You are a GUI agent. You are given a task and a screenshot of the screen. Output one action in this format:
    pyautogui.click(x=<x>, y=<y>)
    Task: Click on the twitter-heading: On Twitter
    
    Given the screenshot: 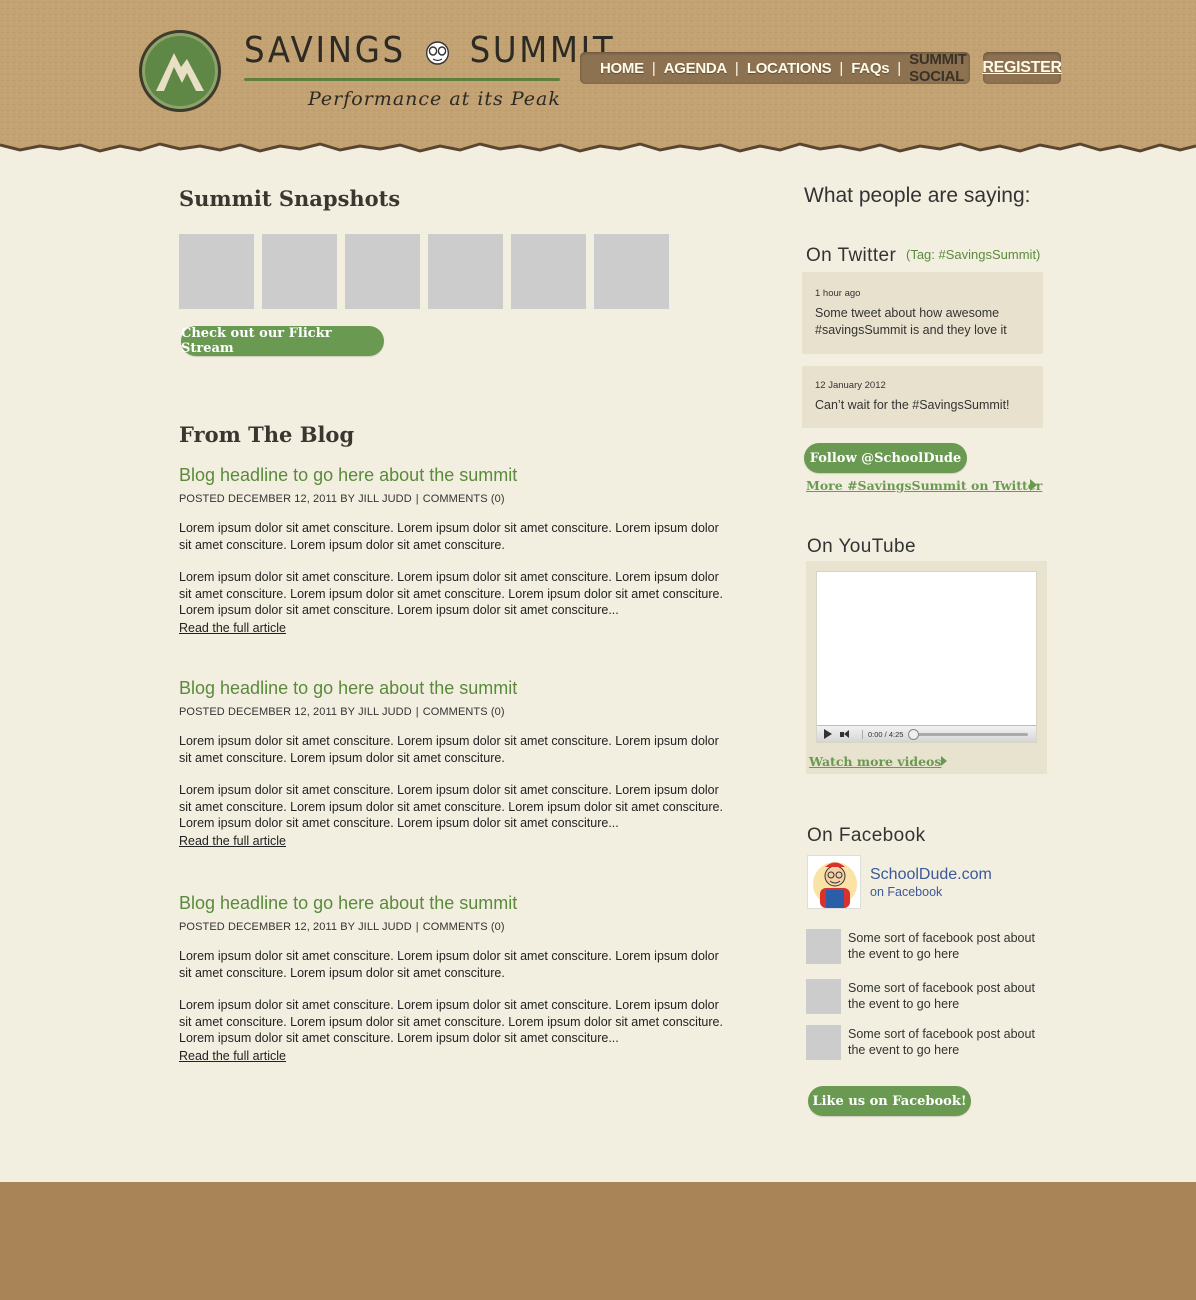 What is the action you would take?
    pyautogui.click(x=851, y=255)
    